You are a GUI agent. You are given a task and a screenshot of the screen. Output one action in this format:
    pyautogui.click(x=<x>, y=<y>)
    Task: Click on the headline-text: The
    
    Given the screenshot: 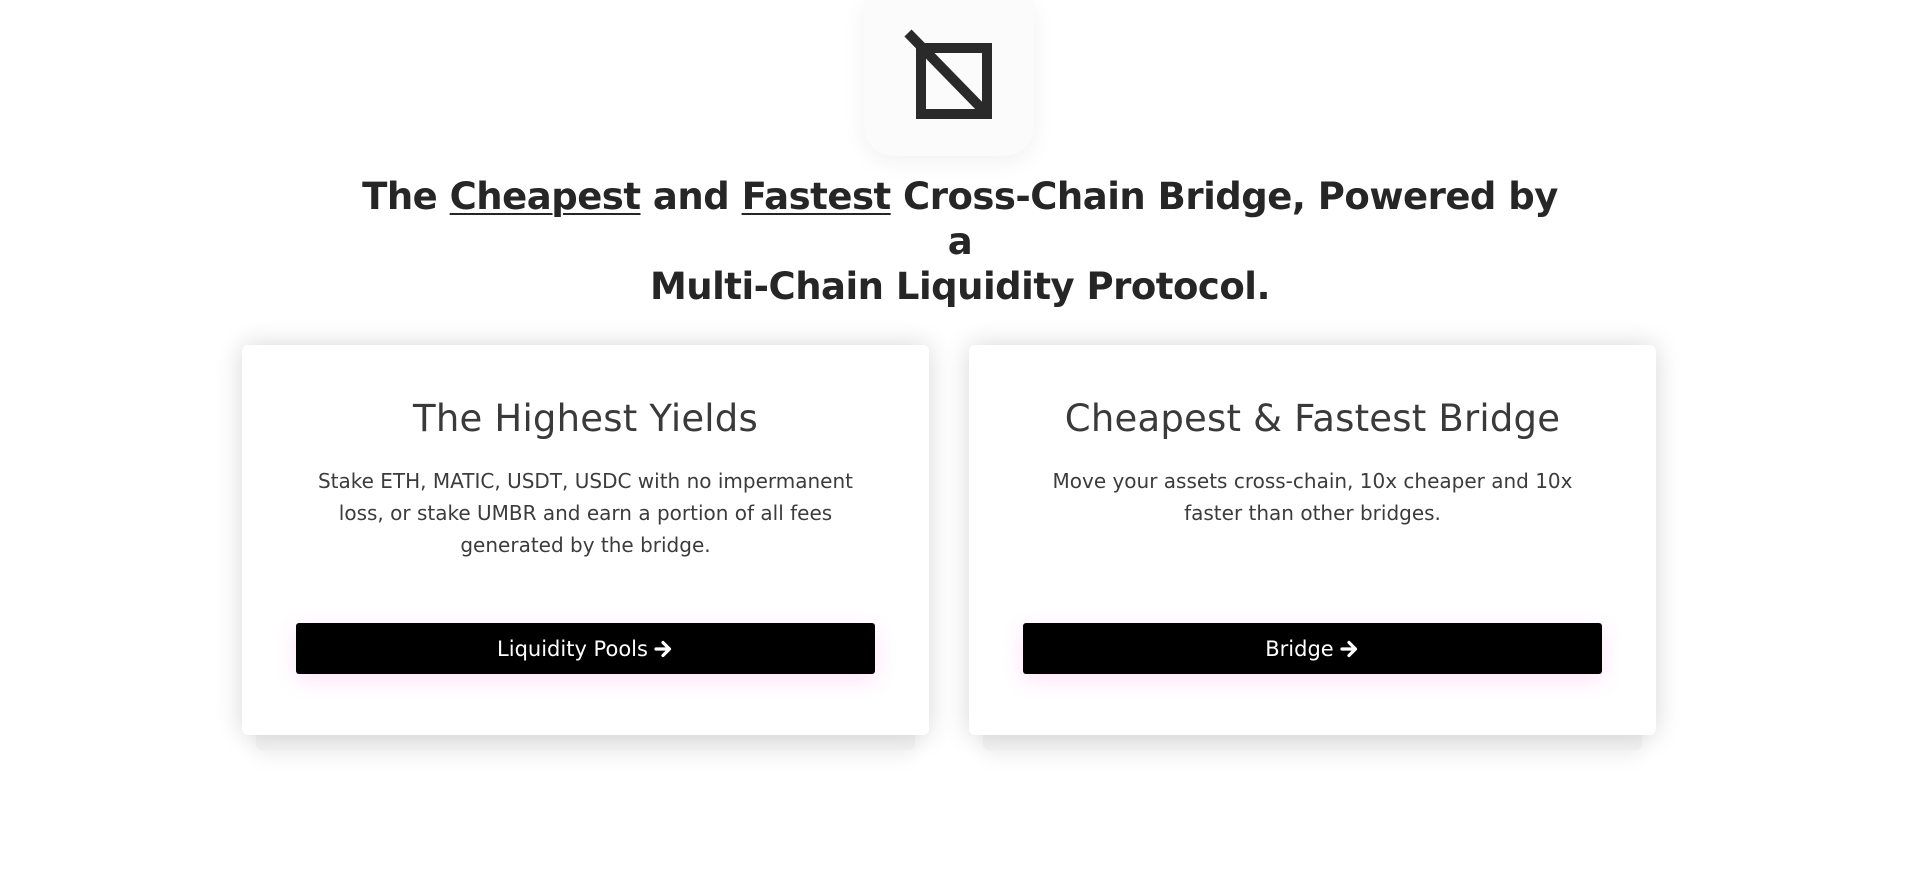 What is the action you would take?
    pyautogui.click(x=406, y=196)
    